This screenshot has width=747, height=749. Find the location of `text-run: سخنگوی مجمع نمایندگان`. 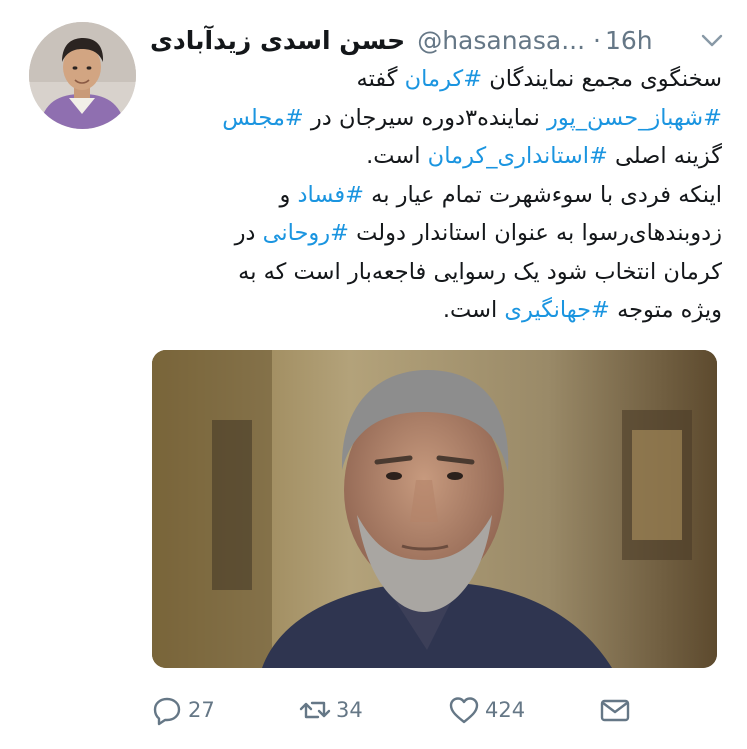

text-run: سخنگوی مجمع نمایندگان is located at coordinates (602, 79).